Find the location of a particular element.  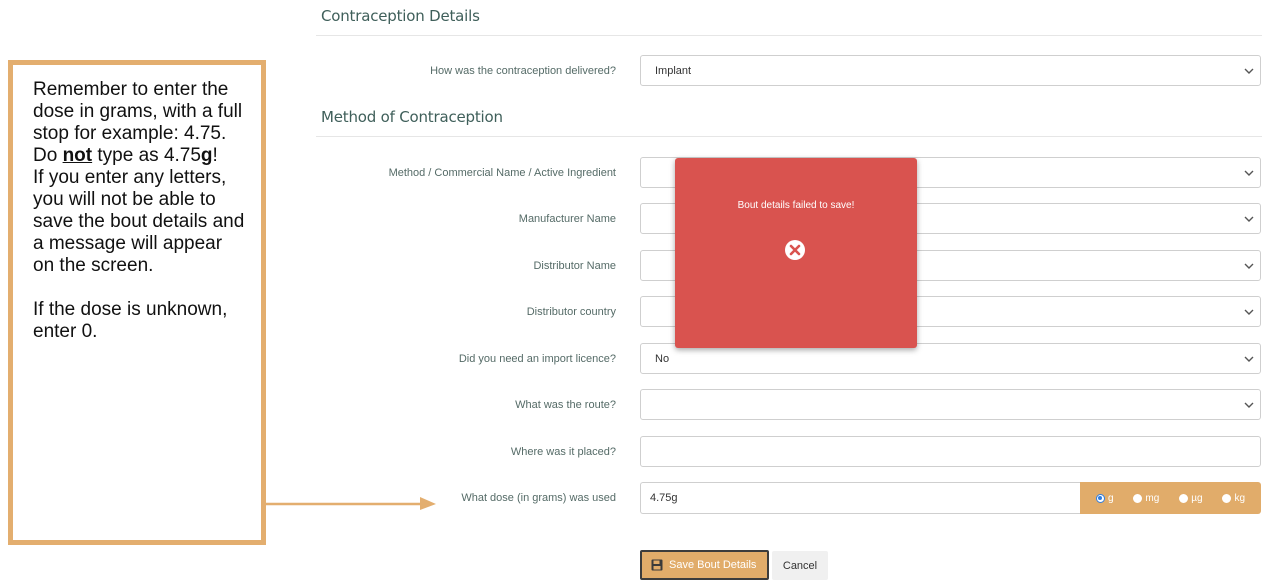

popup-message: Bout details failed to save! is located at coordinates (796, 205).